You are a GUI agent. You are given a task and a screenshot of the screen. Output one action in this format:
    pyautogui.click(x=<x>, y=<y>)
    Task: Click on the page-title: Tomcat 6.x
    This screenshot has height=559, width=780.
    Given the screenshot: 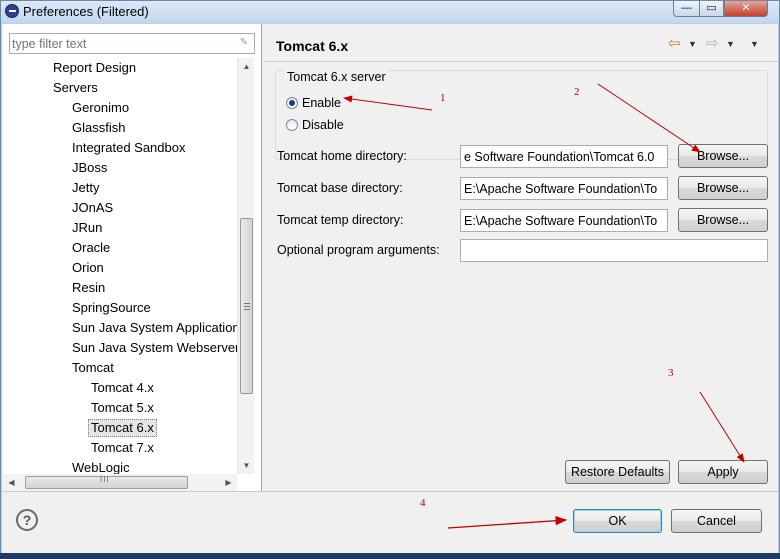 What is the action you would take?
    pyautogui.click(x=312, y=46)
    